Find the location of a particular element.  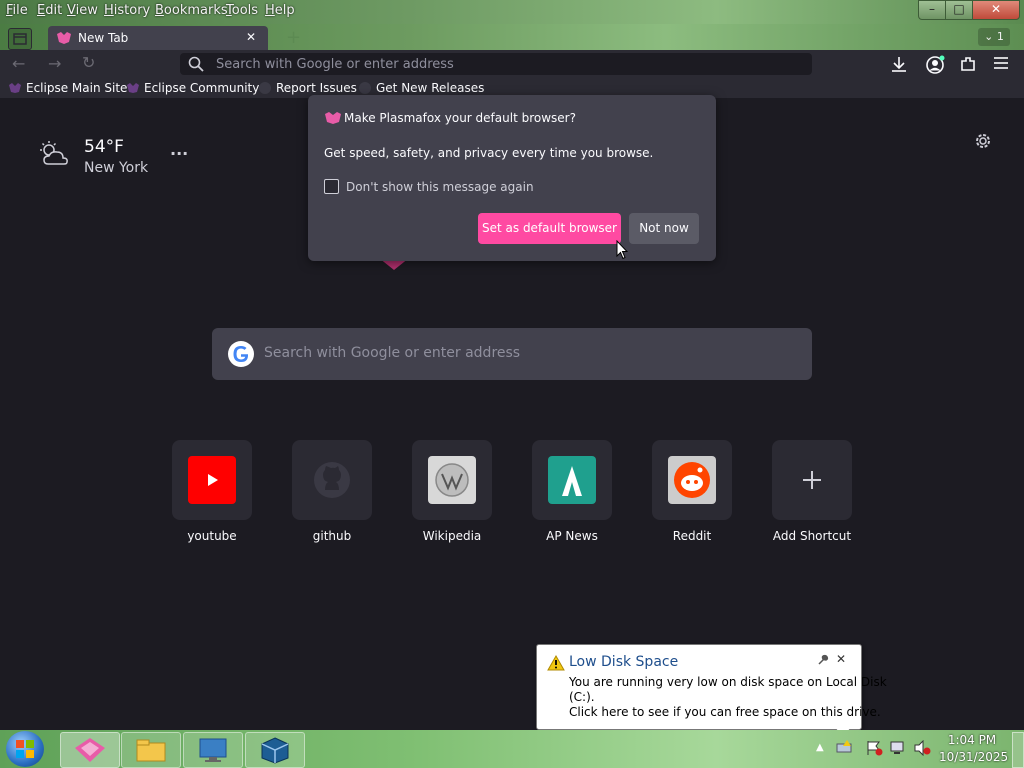

shortcut-tile-ap-news is located at coordinates (572, 480).